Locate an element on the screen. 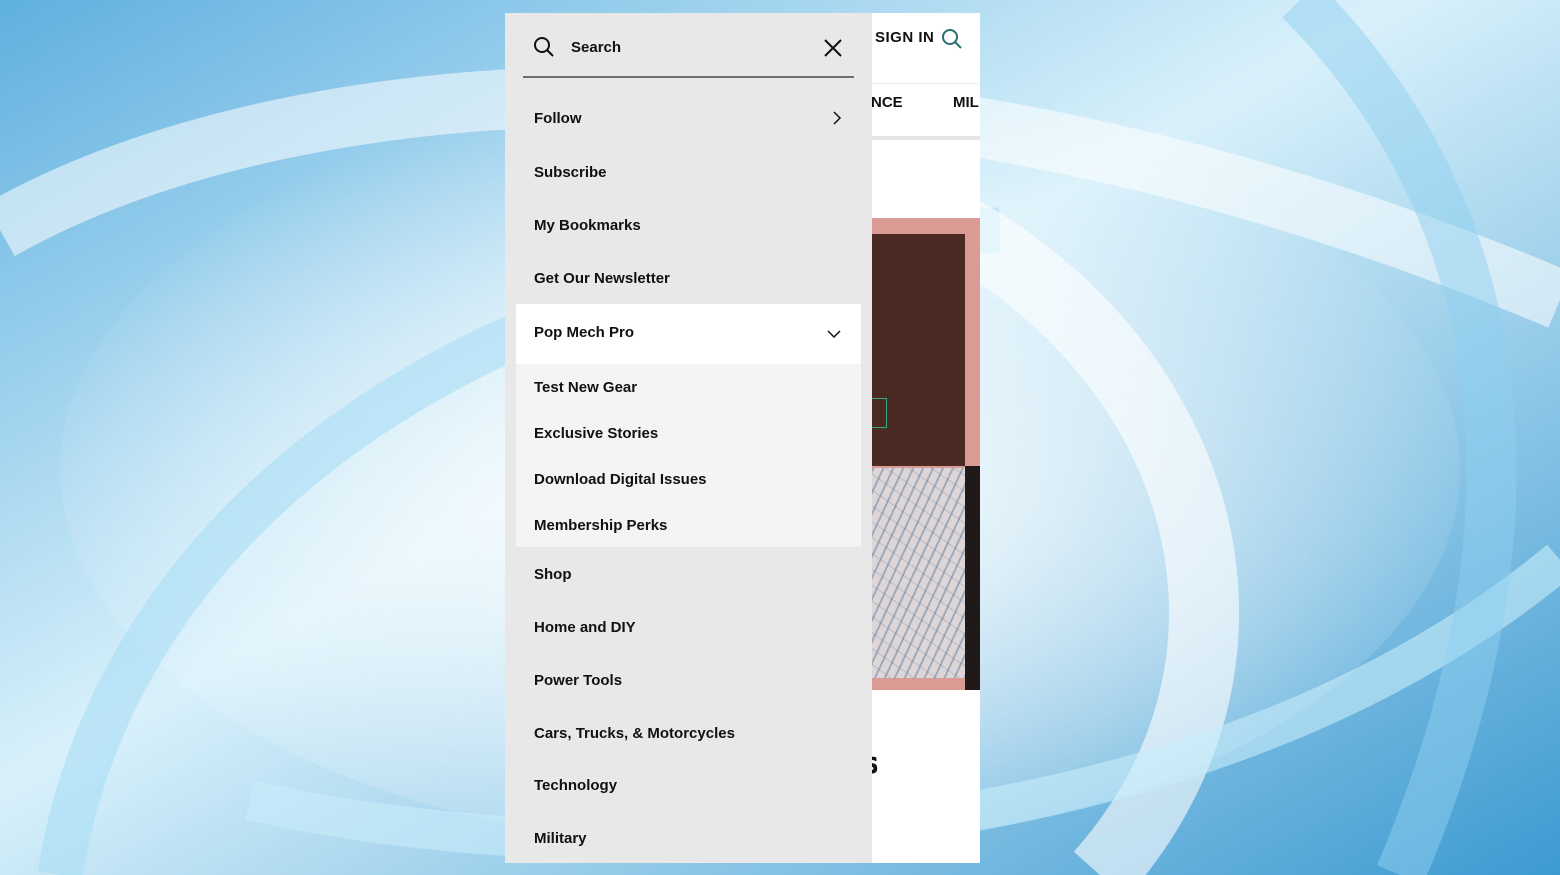  menu-item-label: Technology is located at coordinates (576, 785).